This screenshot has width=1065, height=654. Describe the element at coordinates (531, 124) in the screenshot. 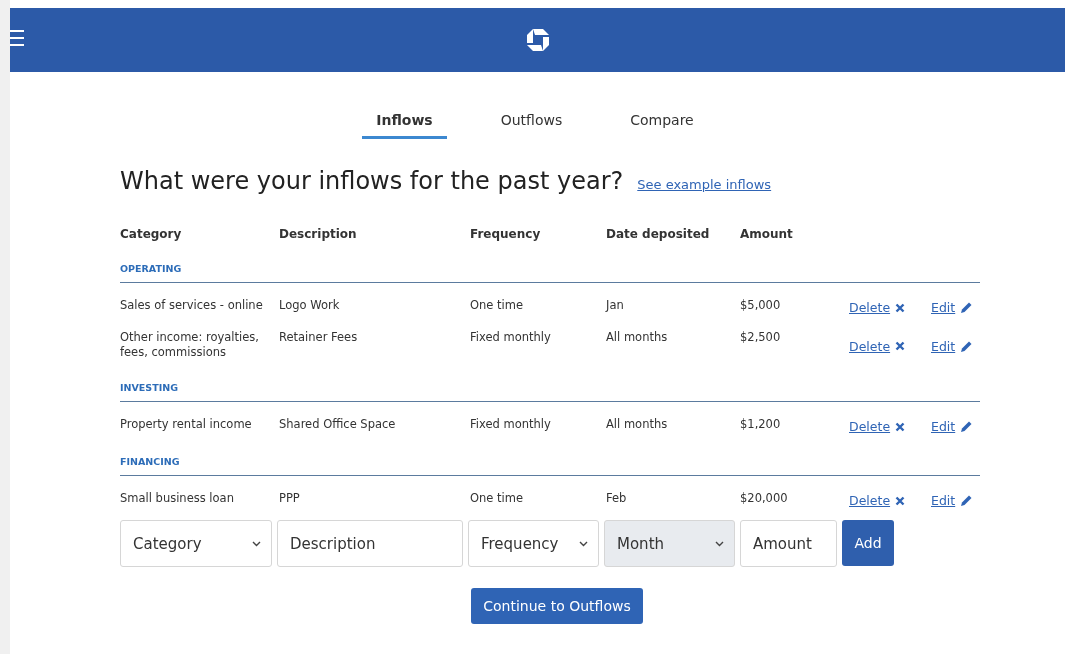

I see `tab: Outflows` at that location.